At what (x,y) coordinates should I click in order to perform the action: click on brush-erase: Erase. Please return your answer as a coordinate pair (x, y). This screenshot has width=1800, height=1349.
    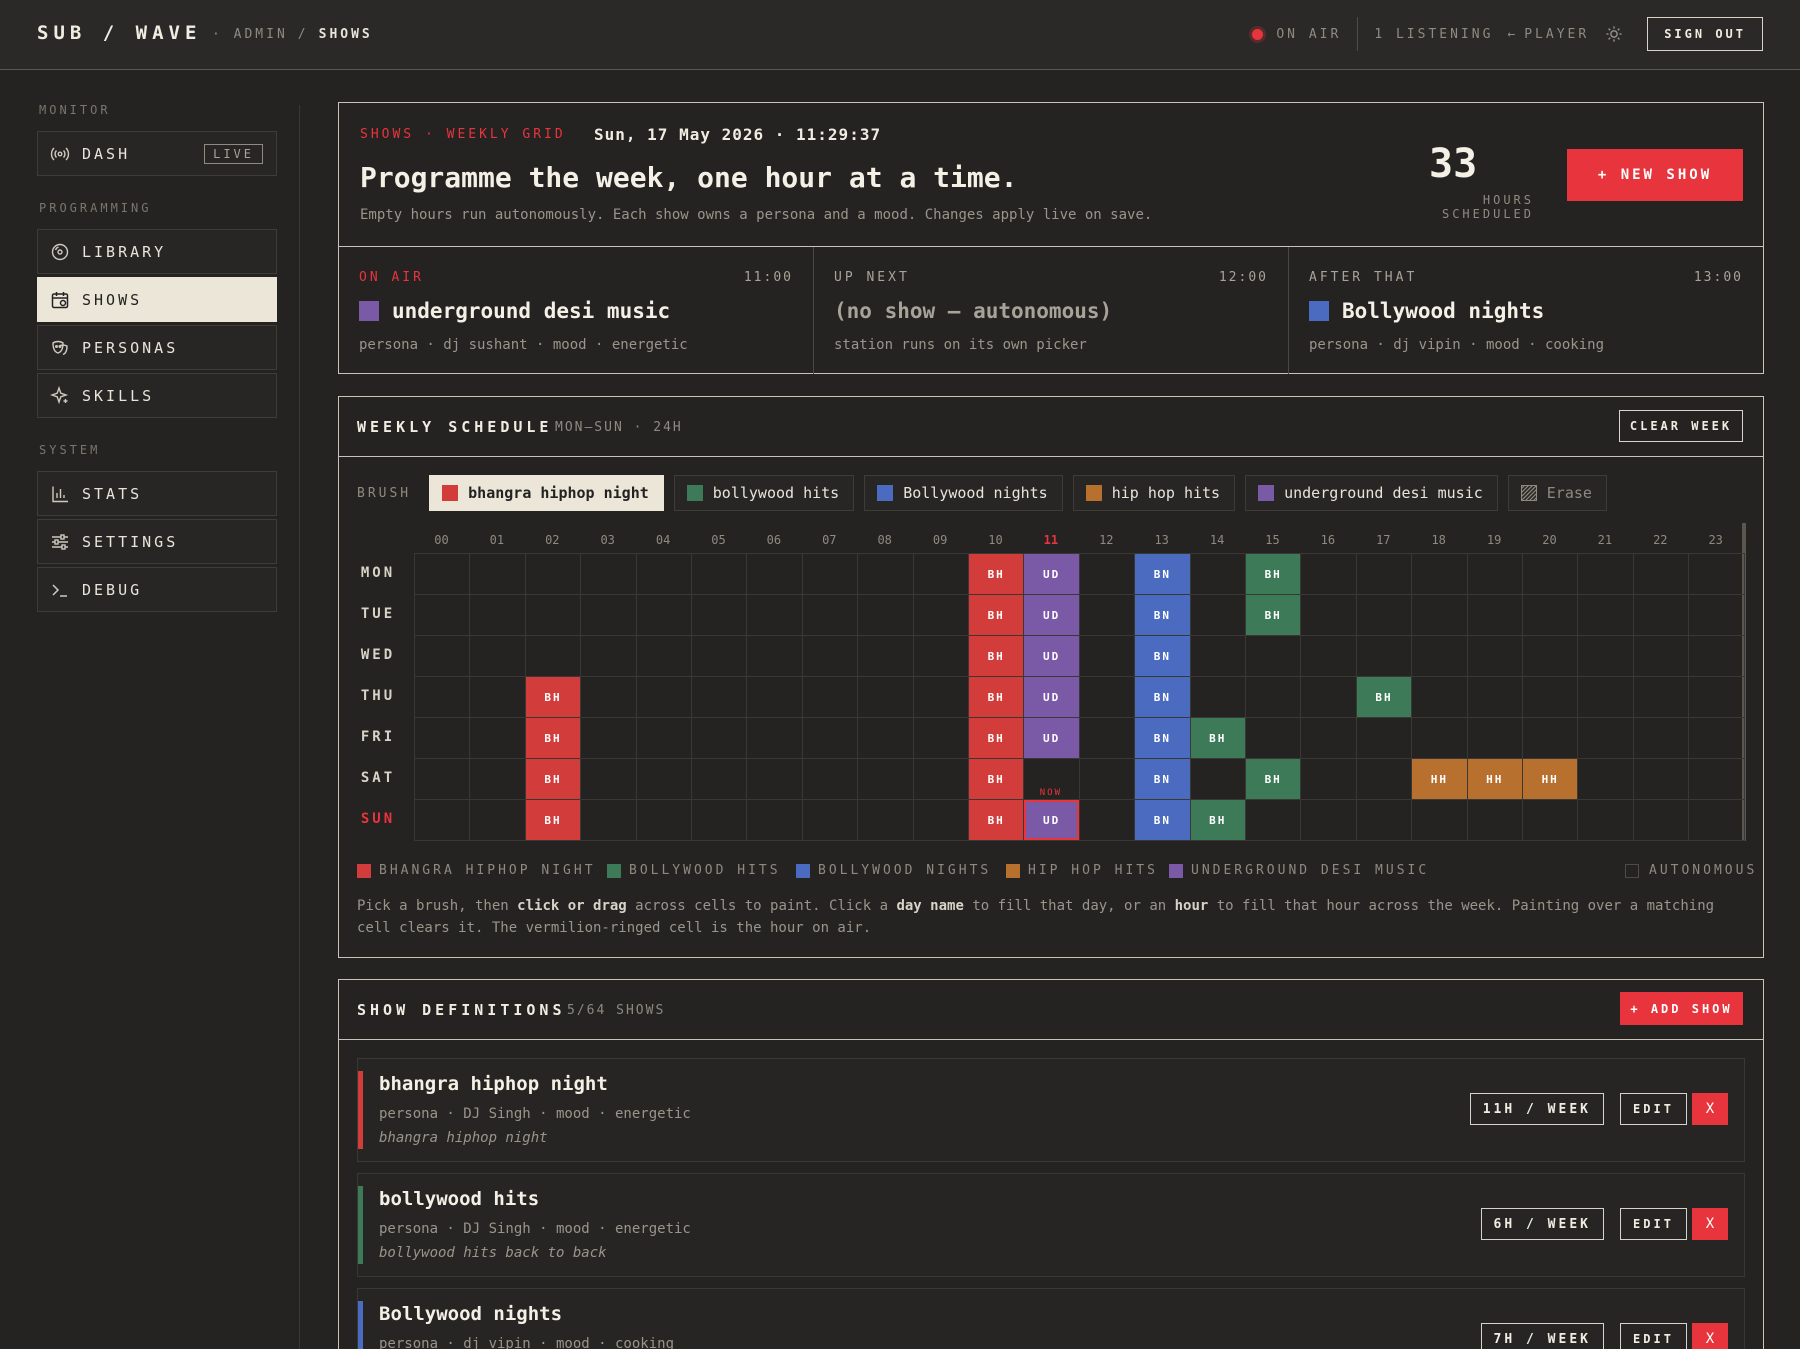
    Looking at the image, I should click on (1557, 493).